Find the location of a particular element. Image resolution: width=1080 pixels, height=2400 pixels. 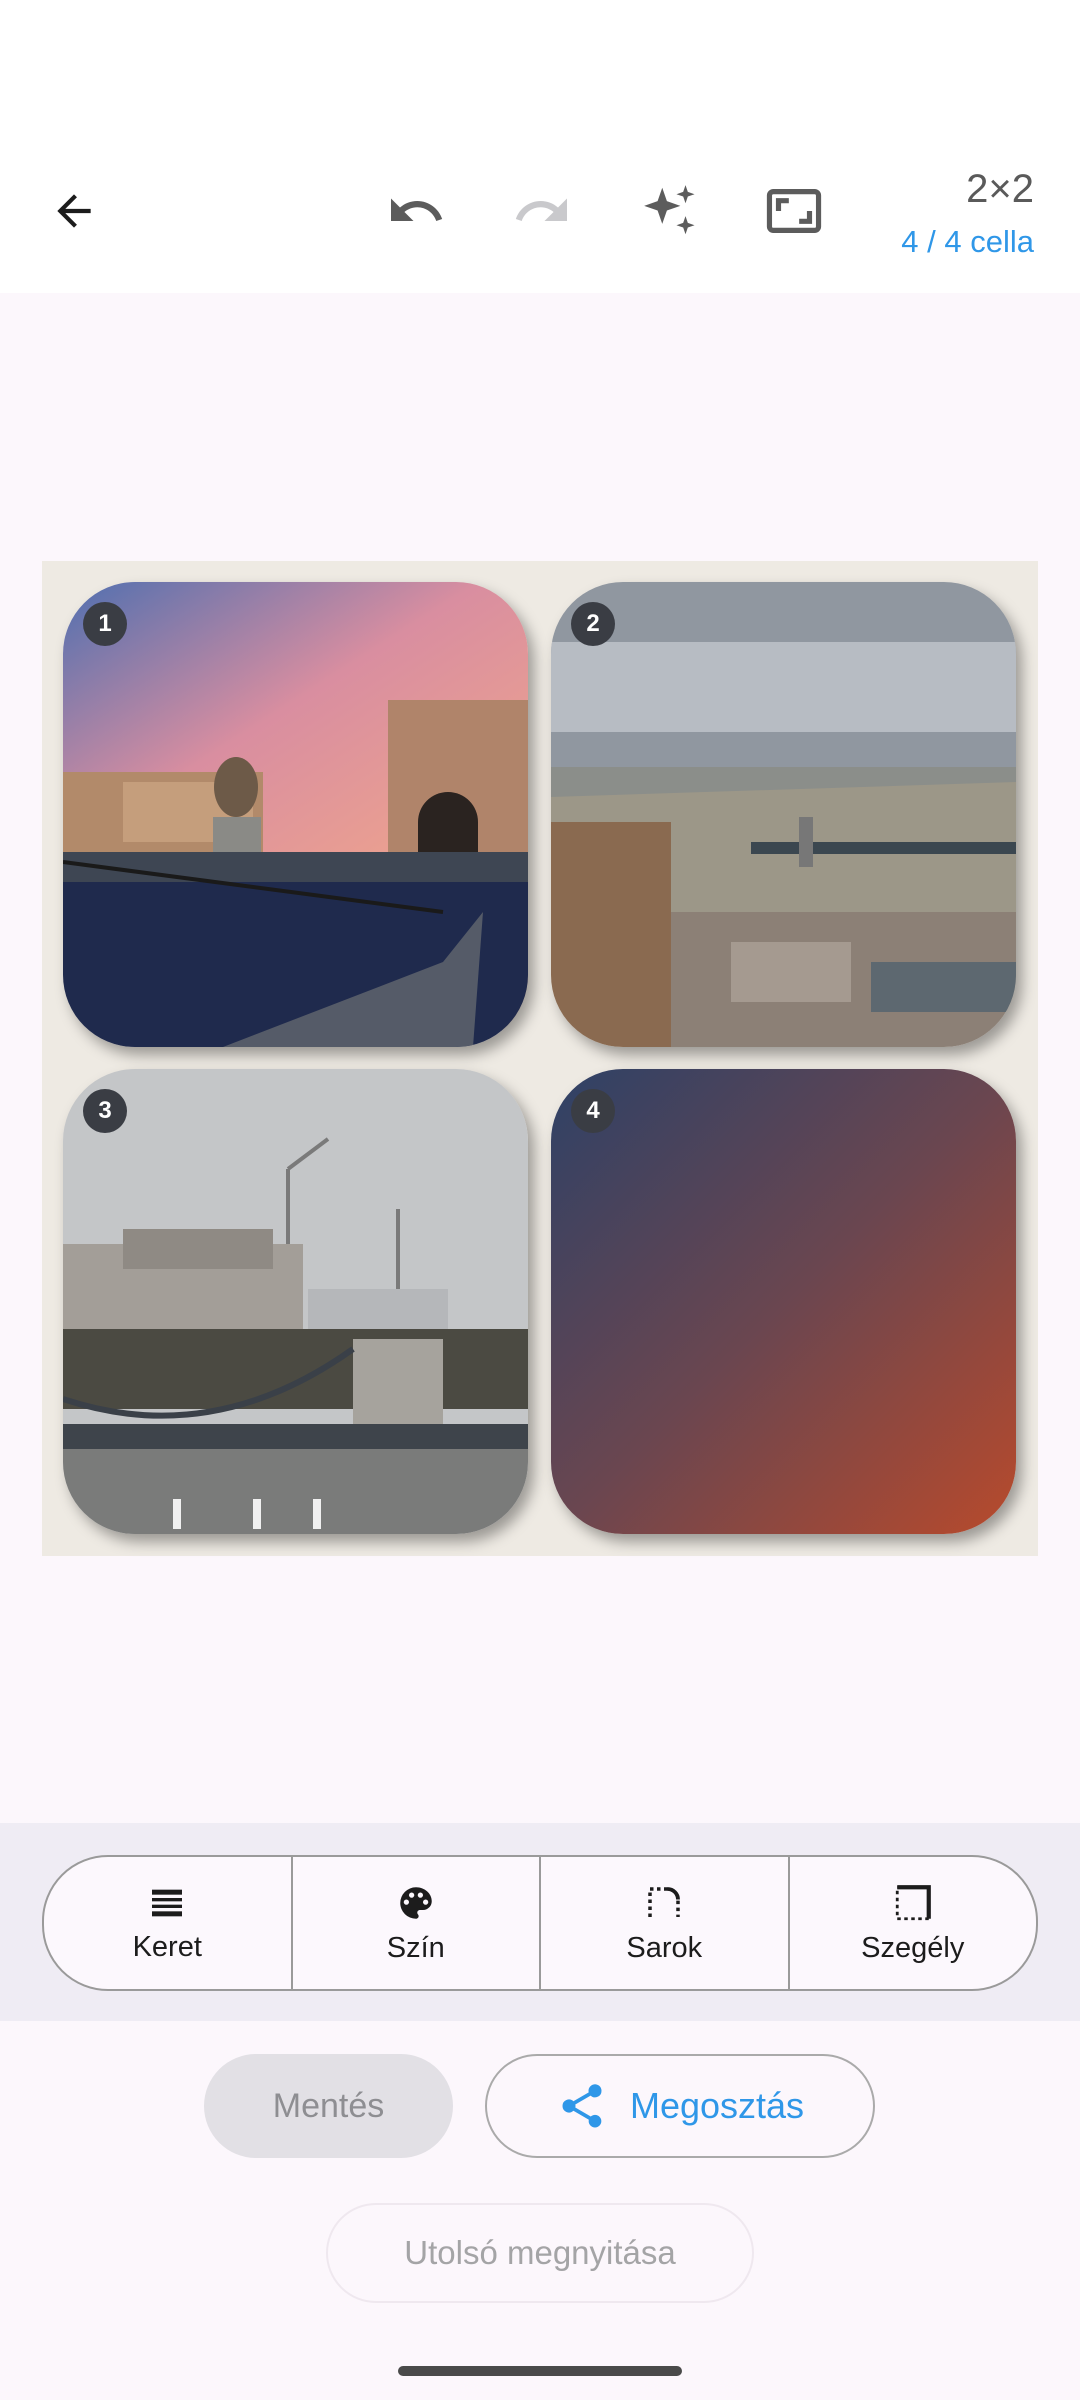

grid-layout-label: 2×2 is located at coordinates (1000, 189).